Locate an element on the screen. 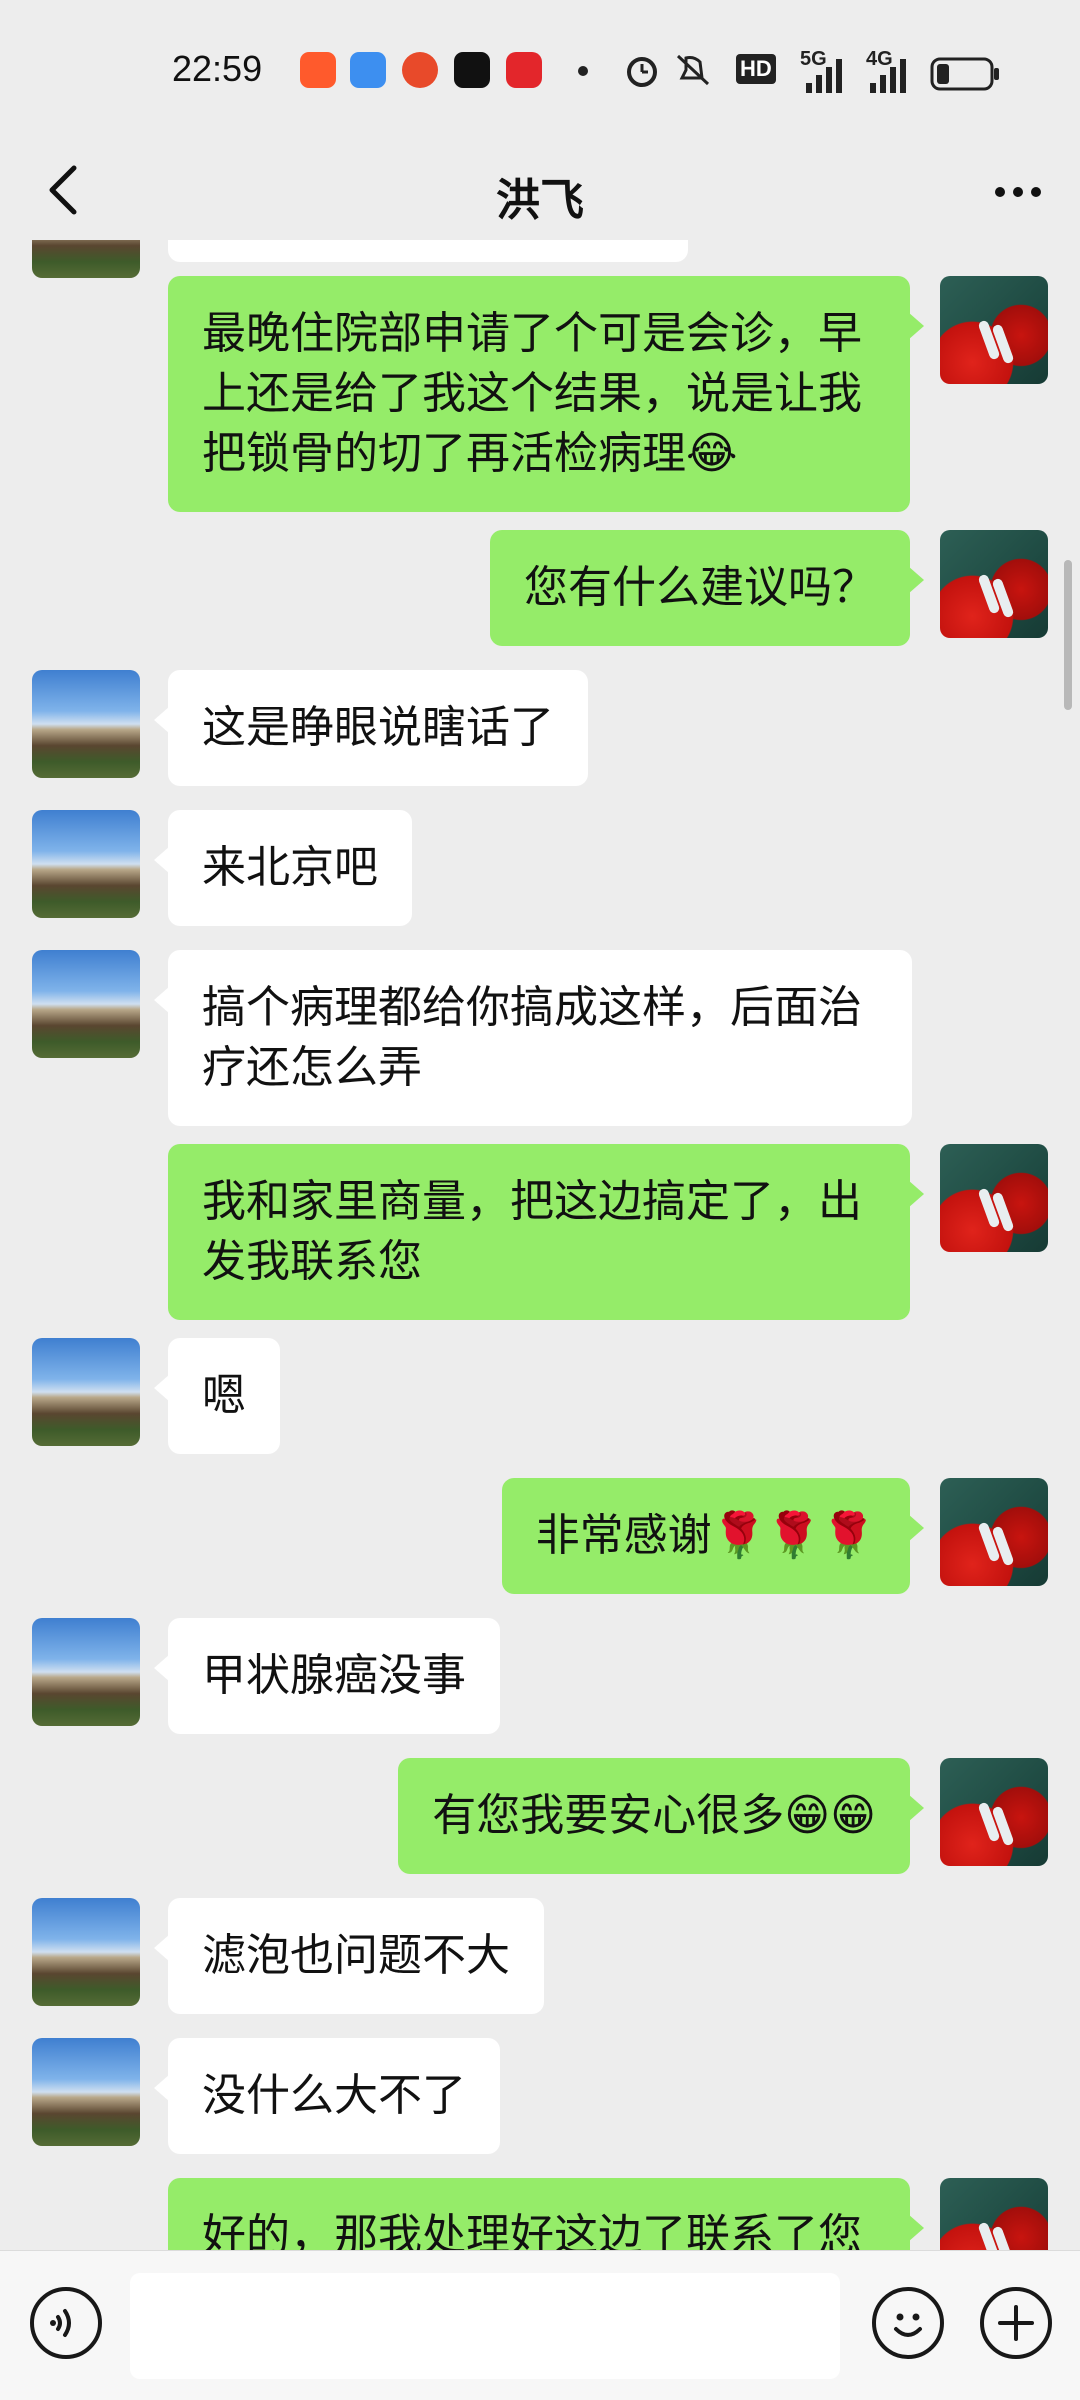 The width and height of the screenshot is (1080, 2400). message-bubble: 滤泡也问题不大 is located at coordinates (349, 1956).